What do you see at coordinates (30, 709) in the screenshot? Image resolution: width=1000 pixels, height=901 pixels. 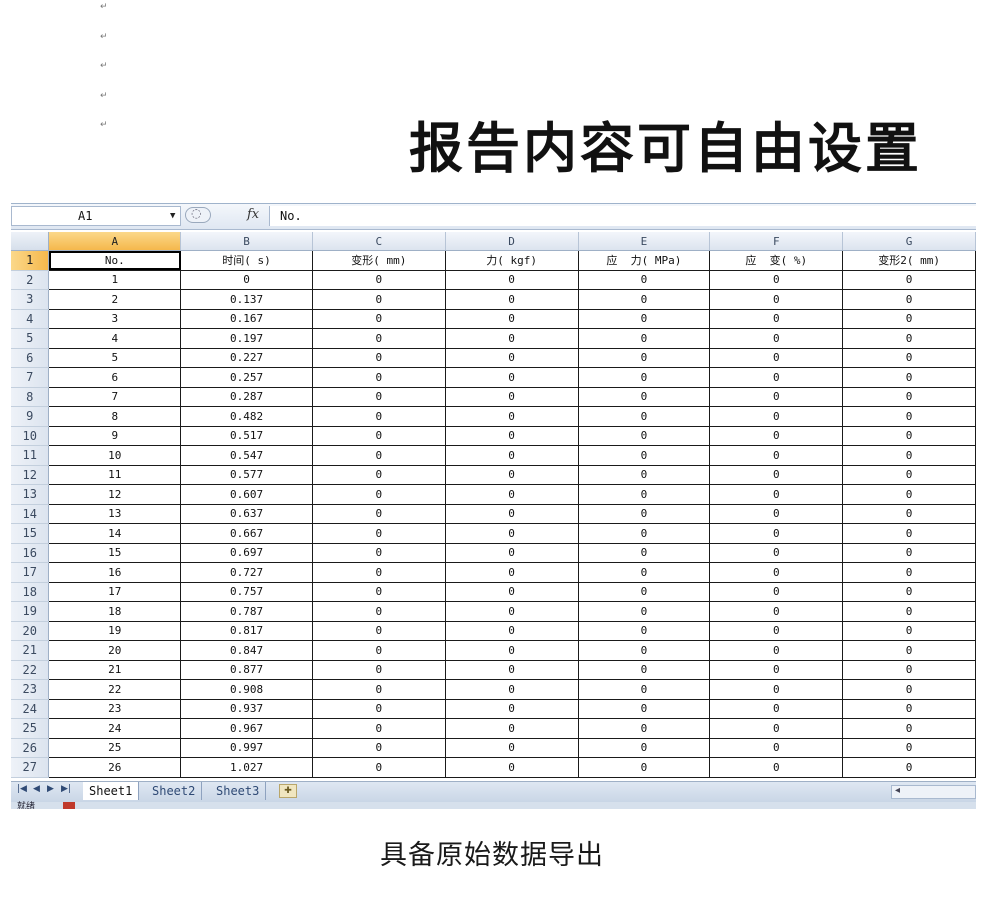 I see `row-header: 24` at bounding box center [30, 709].